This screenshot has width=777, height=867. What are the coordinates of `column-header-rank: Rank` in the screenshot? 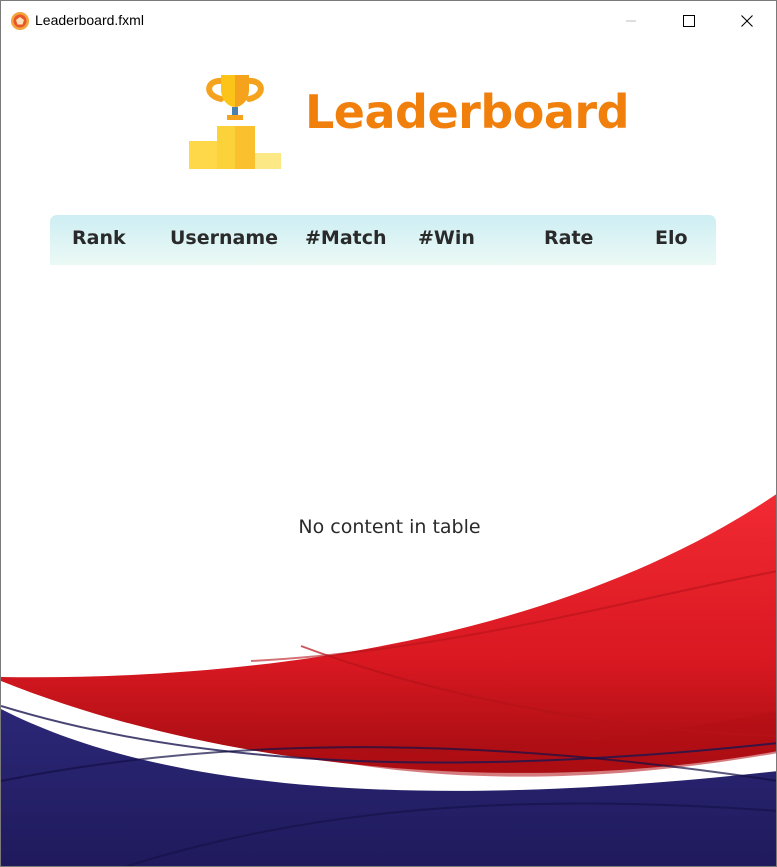 It's located at (99, 238).